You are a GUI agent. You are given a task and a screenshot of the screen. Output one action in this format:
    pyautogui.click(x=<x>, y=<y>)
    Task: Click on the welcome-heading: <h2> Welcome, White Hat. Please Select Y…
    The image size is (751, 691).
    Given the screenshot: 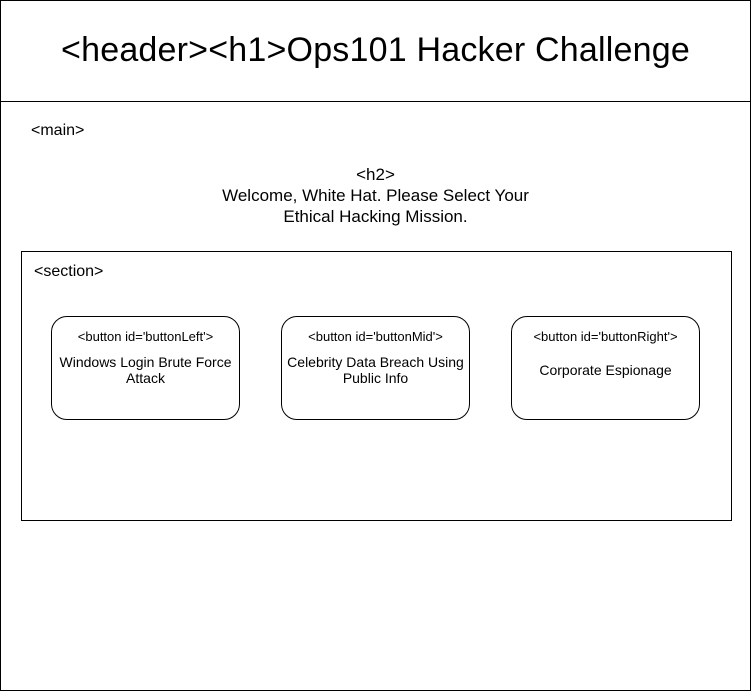 What is the action you would take?
    pyautogui.click(x=375, y=195)
    